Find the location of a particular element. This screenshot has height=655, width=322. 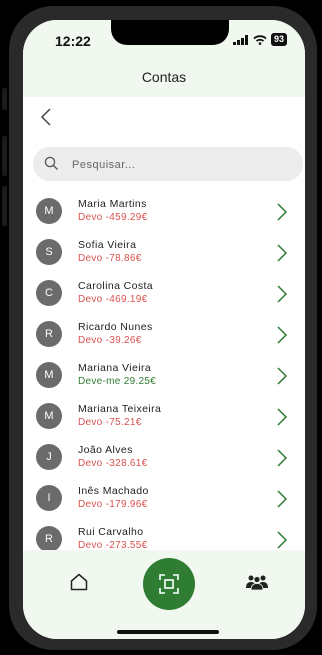

avatar: S is located at coordinates (49, 252).